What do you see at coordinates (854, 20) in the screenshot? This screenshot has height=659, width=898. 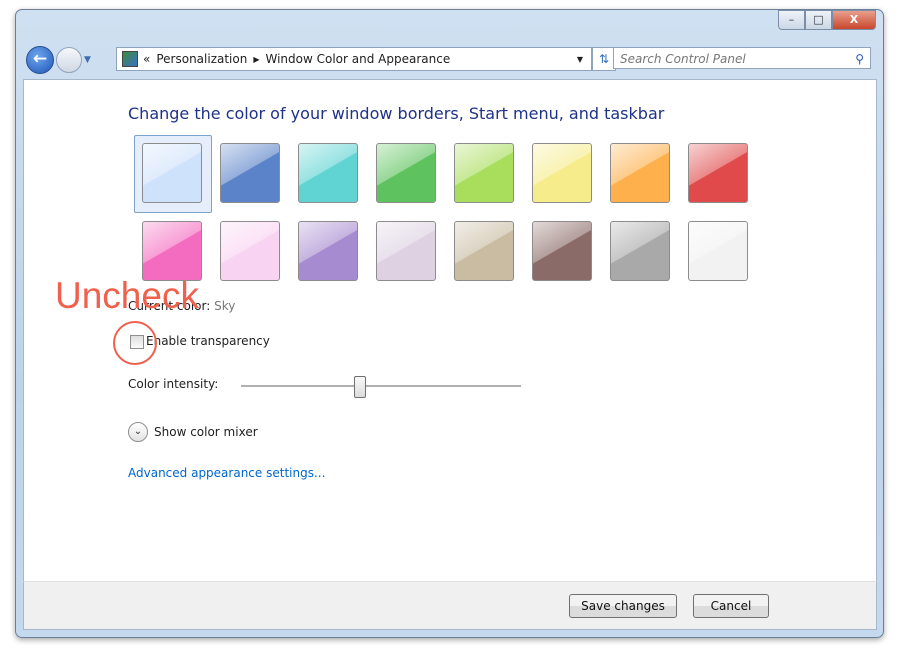 I see `close-button: X` at bounding box center [854, 20].